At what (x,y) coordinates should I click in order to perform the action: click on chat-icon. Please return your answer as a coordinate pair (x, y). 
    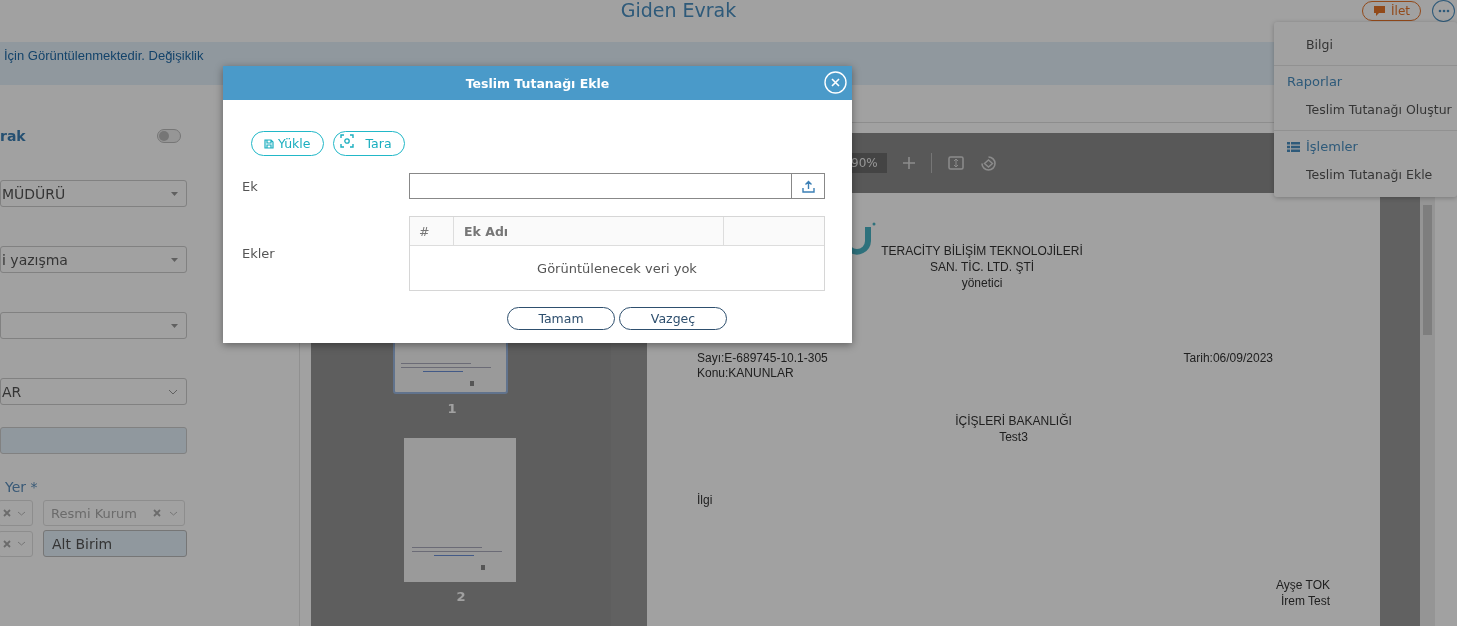
    Looking at the image, I should click on (1380, 11).